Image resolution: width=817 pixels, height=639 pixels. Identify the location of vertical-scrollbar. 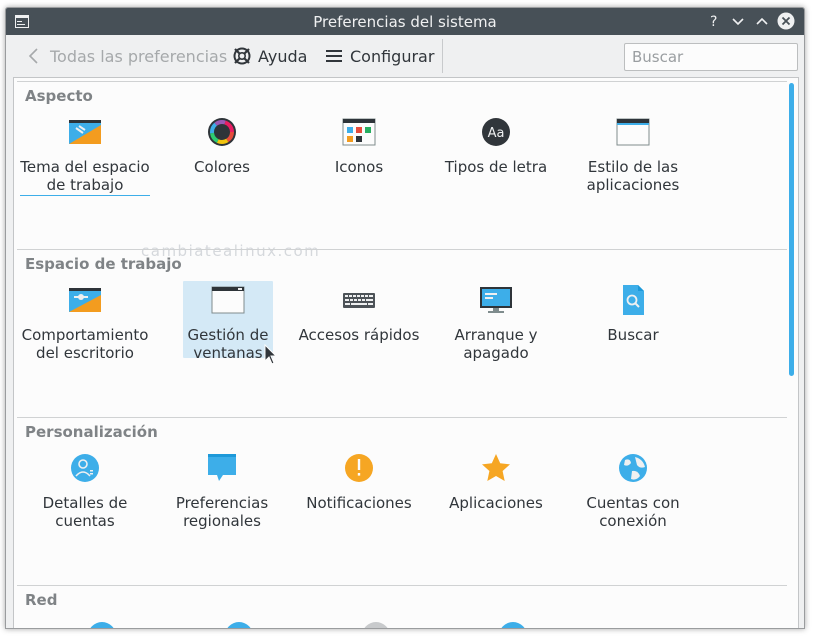
(791, 353).